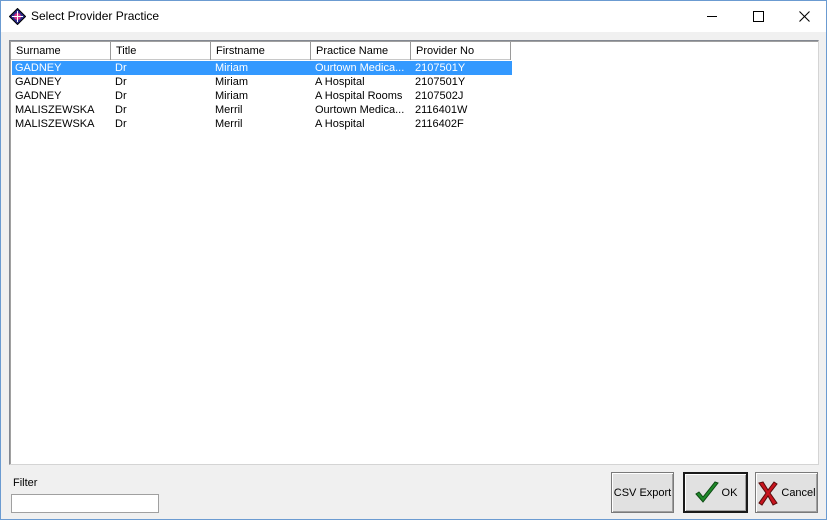 The image size is (827, 520). I want to click on column-header-surname: Surname, so click(61, 51).